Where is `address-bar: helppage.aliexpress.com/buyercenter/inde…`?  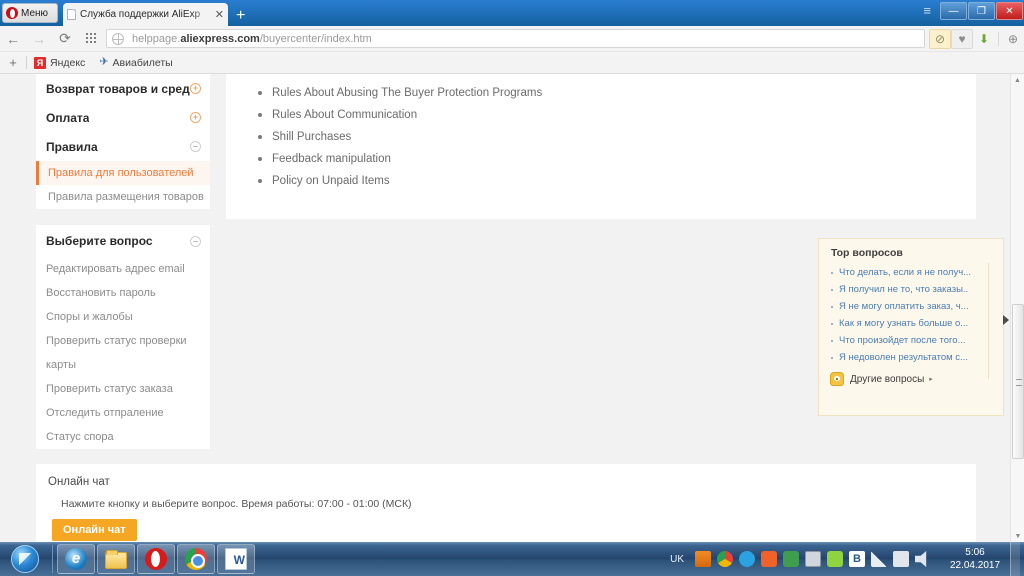
address-bar: helppage.aliexpress.com/buyercenter/inde… is located at coordinates (515, 38).